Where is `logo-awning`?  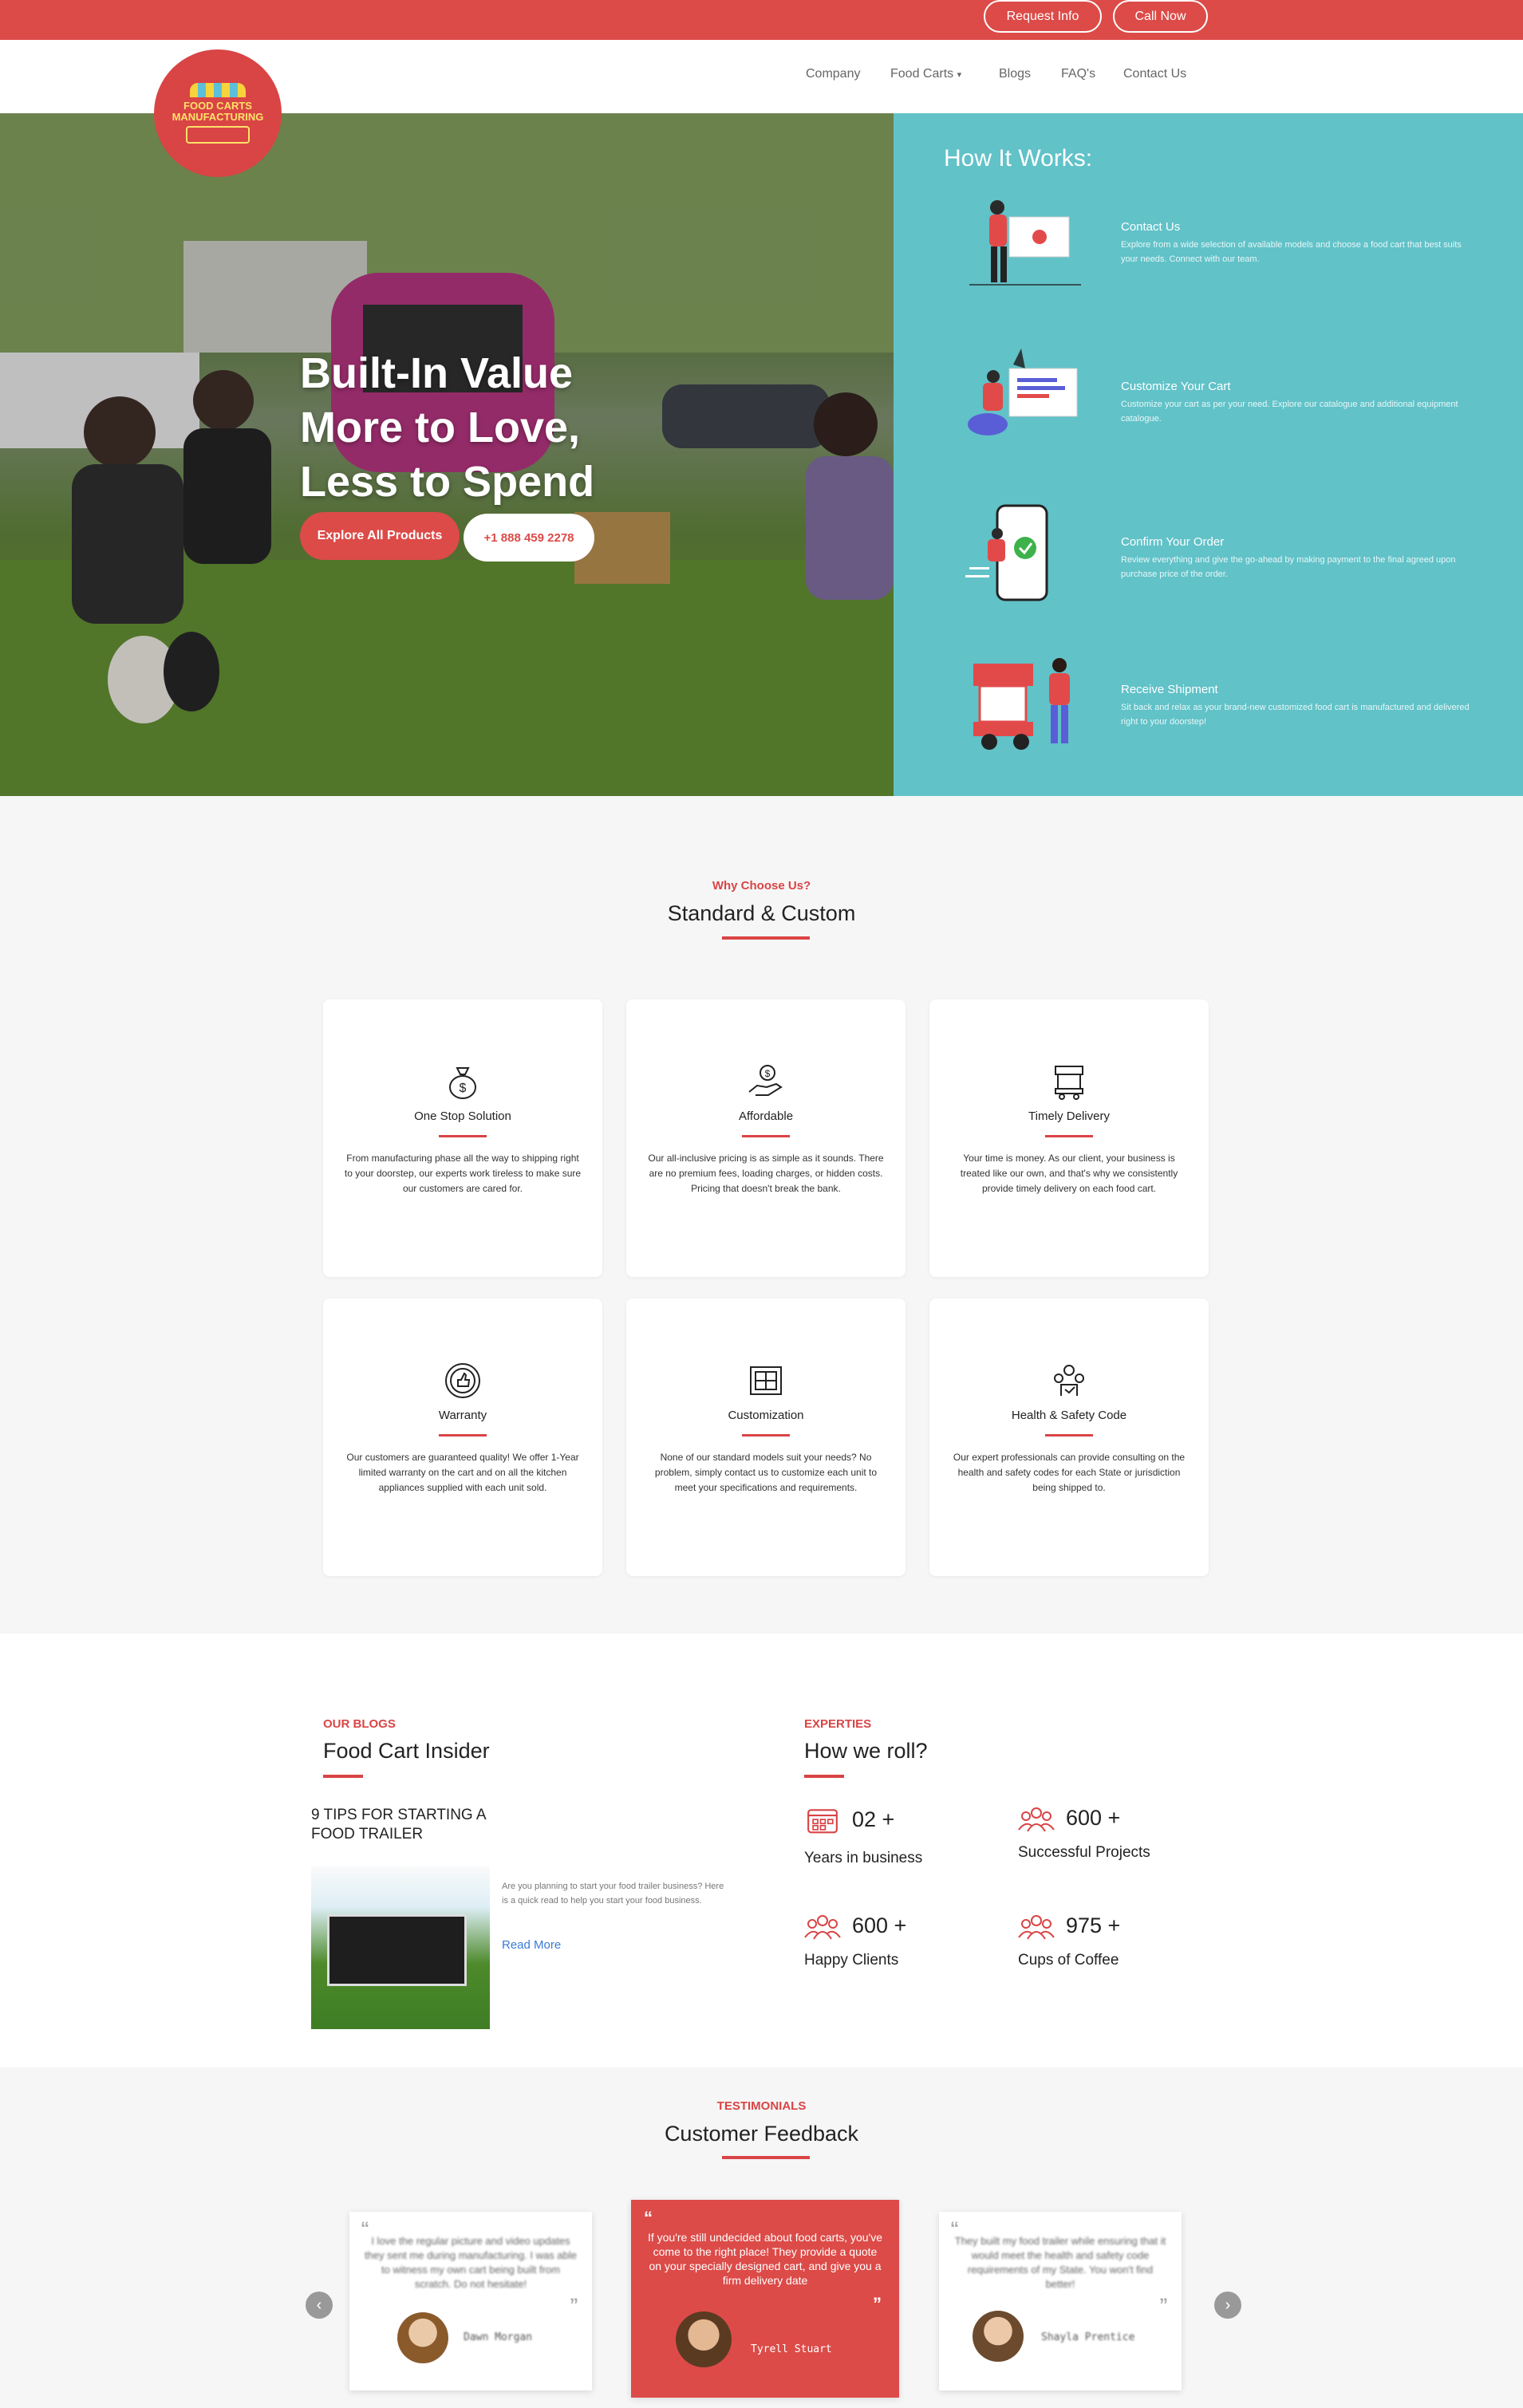 logo-awning is located at coordinates (218, 90).